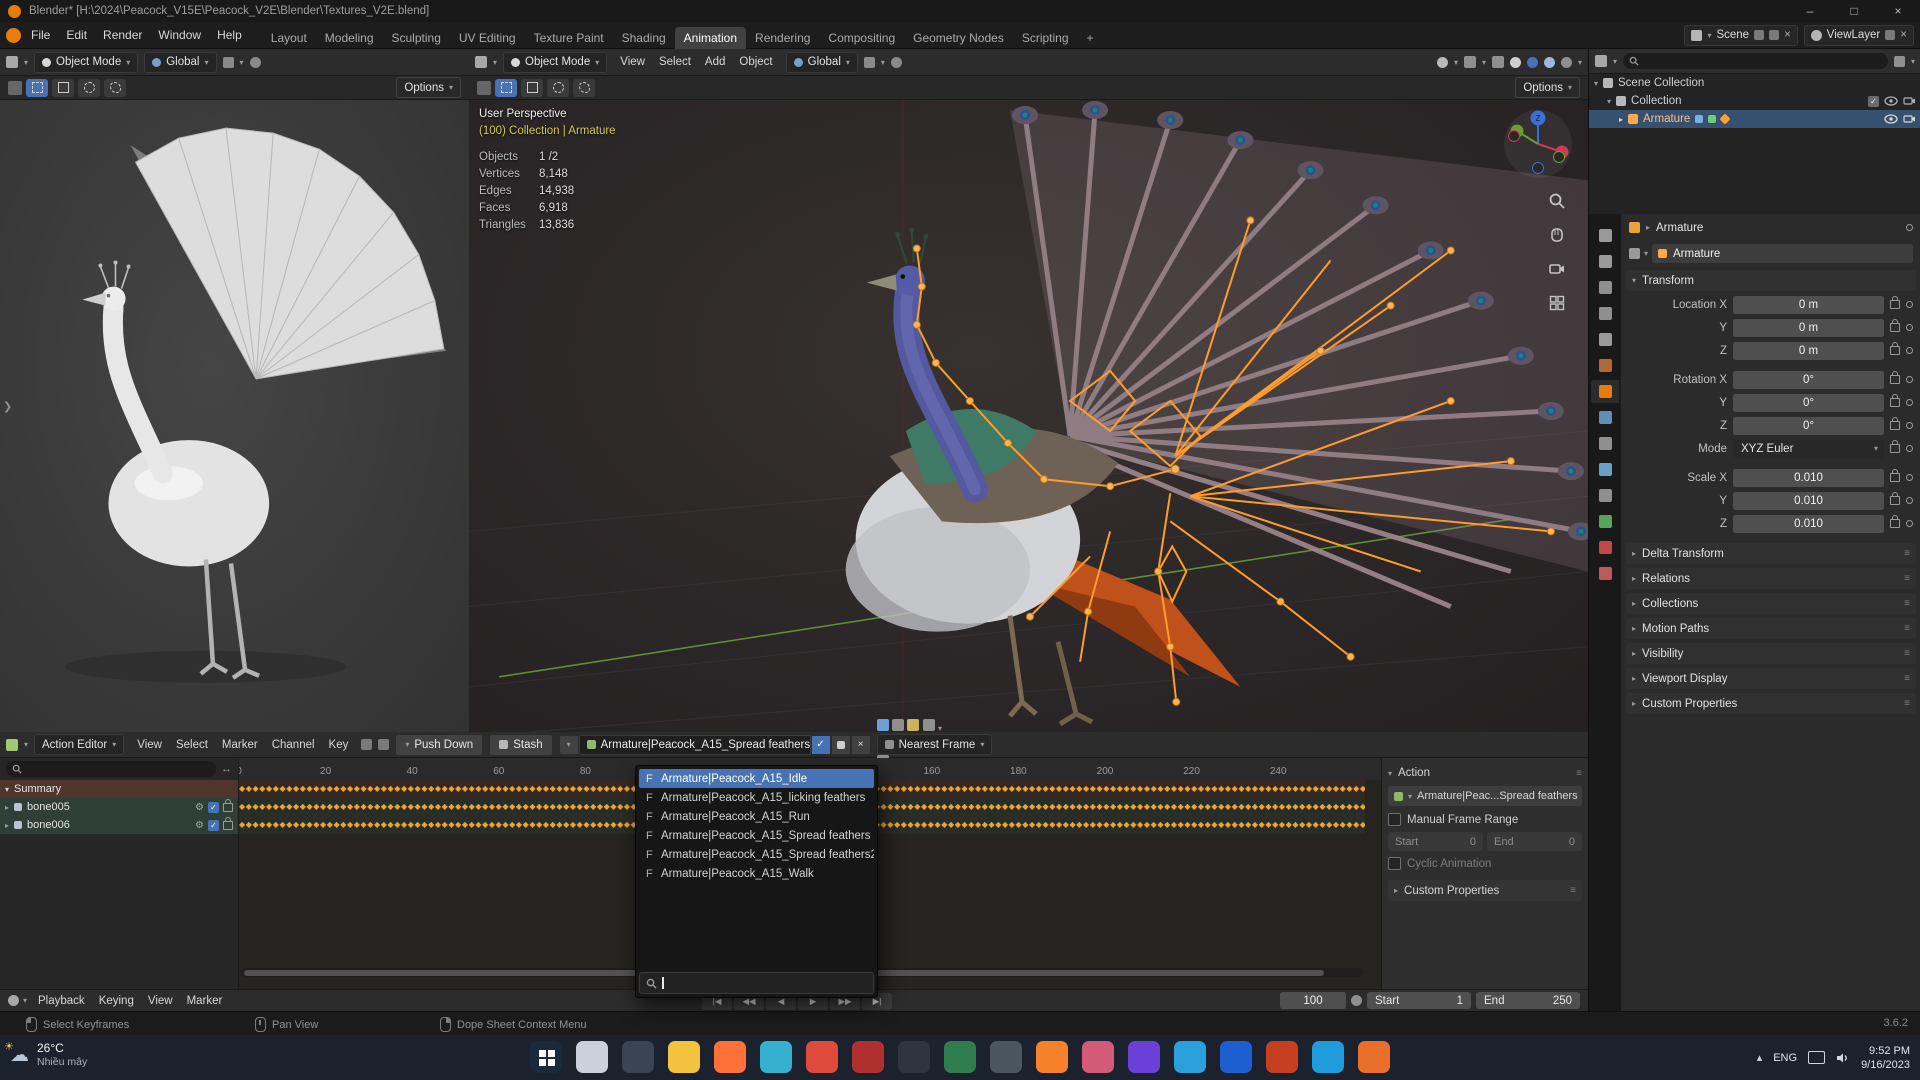  Describe the element at coordinates (913, 725) in the screenshot. I see `warning-icon` at that location.